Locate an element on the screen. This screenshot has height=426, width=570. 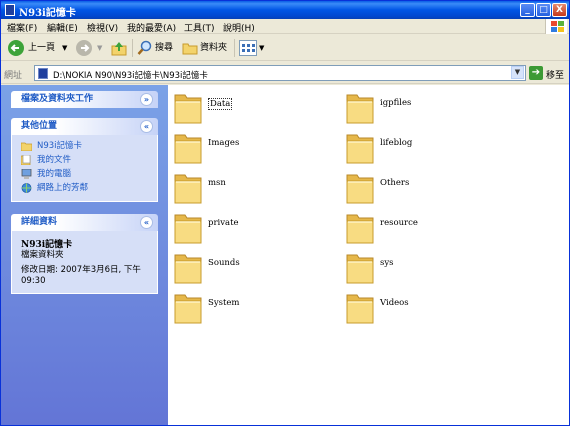
close-button: X is located at coordinates (559, 10).